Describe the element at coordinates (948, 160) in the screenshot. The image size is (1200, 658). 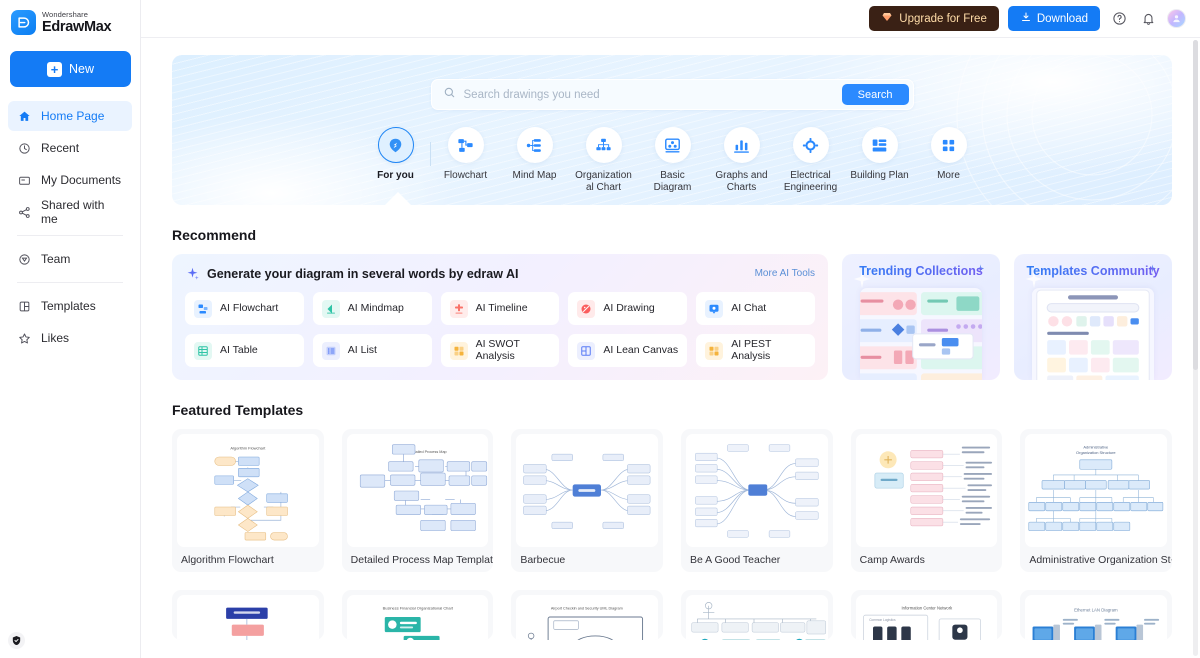
I see `category-more: More` at that location.